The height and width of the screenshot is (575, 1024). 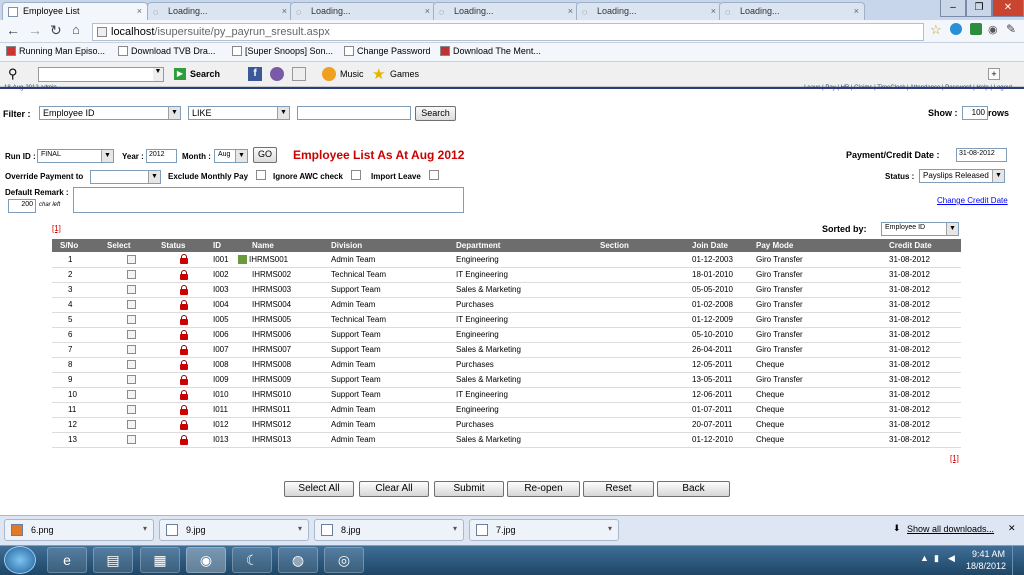 What do you see at coordinates (544, 530) in the screenshot?
I see `download-item: 7.jpg ▾` at bounding box center [544, 530].